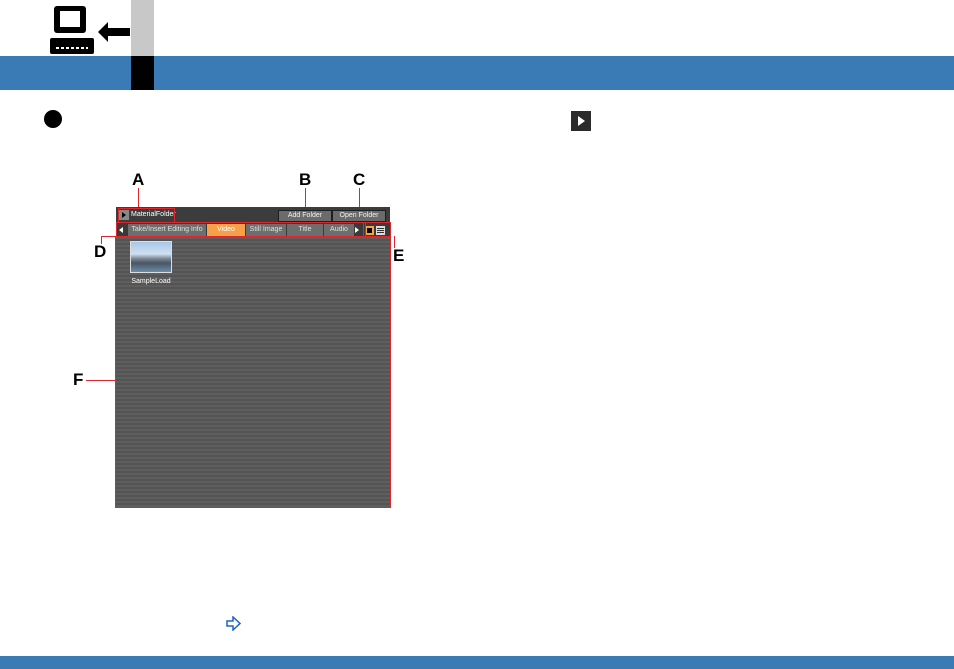  I want to click on leader-line-f, so click(101, 380).